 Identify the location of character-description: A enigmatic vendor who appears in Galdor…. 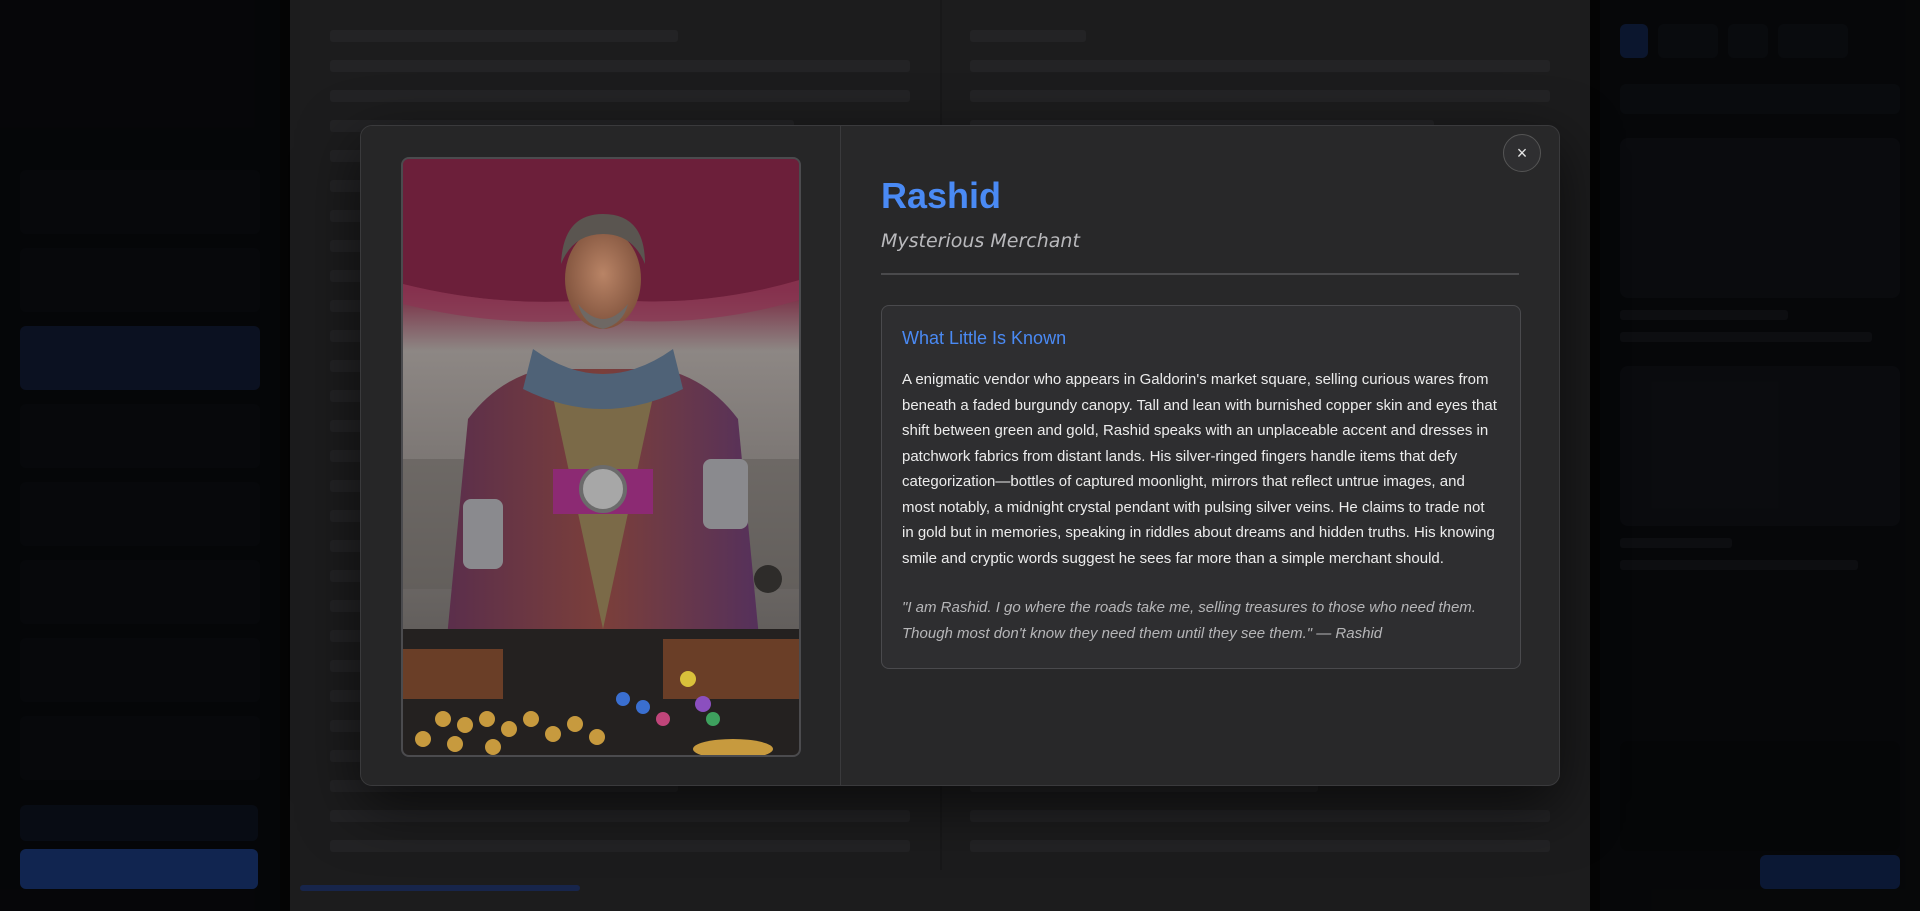
(1199, 469).